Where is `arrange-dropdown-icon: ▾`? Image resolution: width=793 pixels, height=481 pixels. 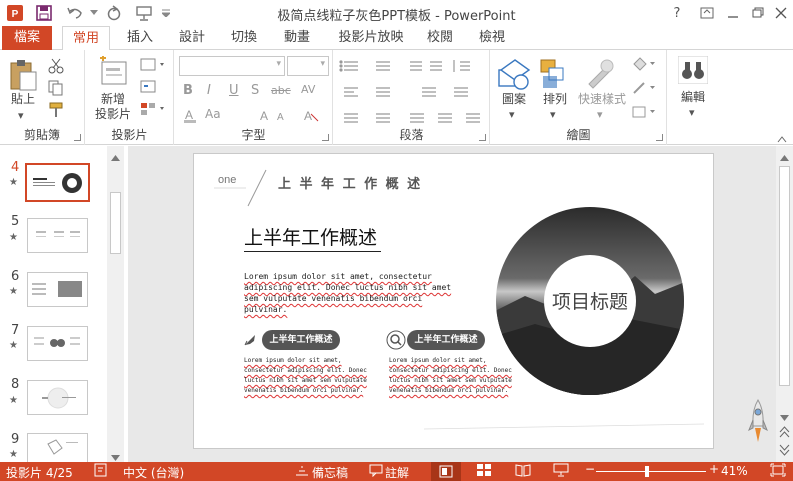
arrange-dropdown-icon: ▾ is located at coordinates (553, 114).